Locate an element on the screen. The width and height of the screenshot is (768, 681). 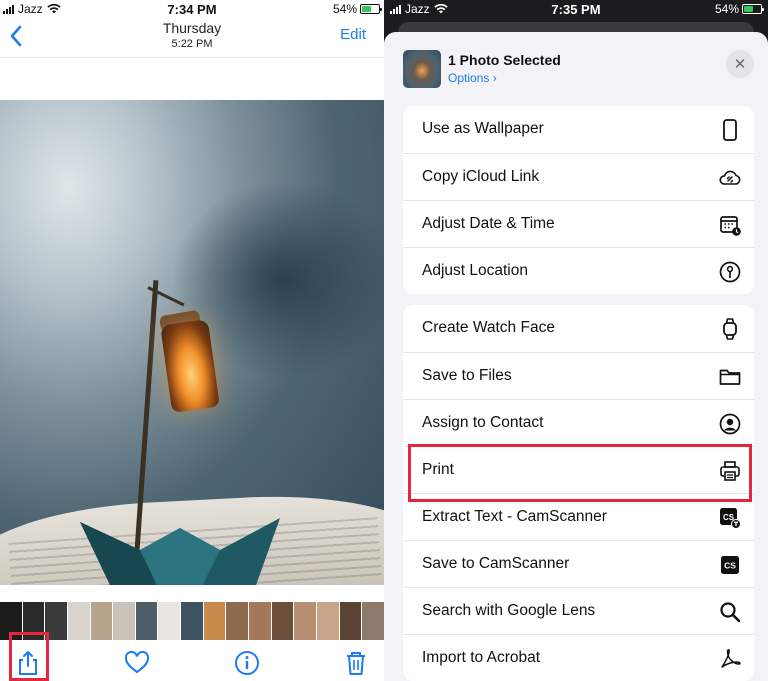
action-label: Adjust Date & Time is located at coordinates (488, 223).